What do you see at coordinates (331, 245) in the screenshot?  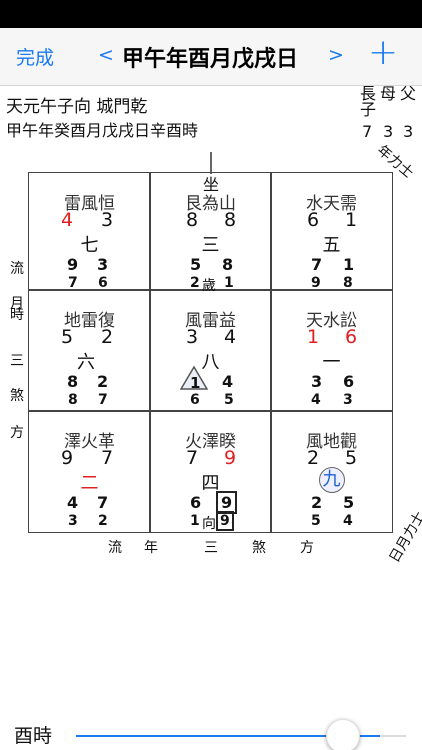 I see `period-star: 五` at bounding box center [331, 245].